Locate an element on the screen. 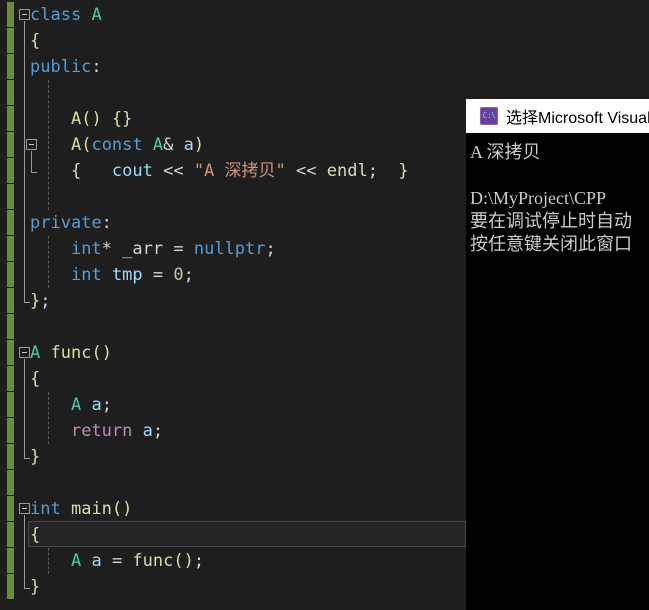 The width and height of the screenshot is (649, 610). code-line: A func() is located at coordinates (71, 353).